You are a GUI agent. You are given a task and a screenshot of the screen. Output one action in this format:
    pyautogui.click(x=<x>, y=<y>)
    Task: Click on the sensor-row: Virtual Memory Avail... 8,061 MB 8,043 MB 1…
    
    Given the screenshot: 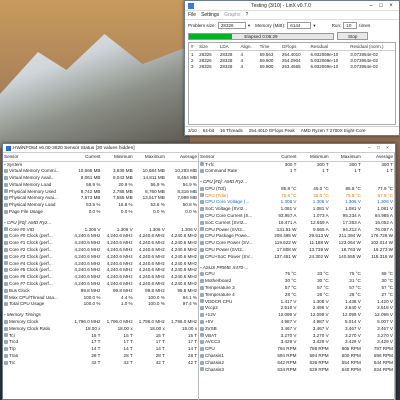 What is the action you would take?
    pyautogui.click(x=100, y=178)
    